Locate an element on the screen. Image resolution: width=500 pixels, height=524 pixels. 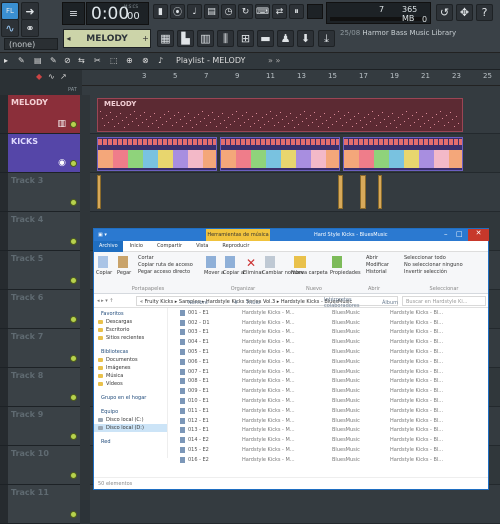
mixer-sliders-icon: ⊞ is located at coordinates (245, 38).